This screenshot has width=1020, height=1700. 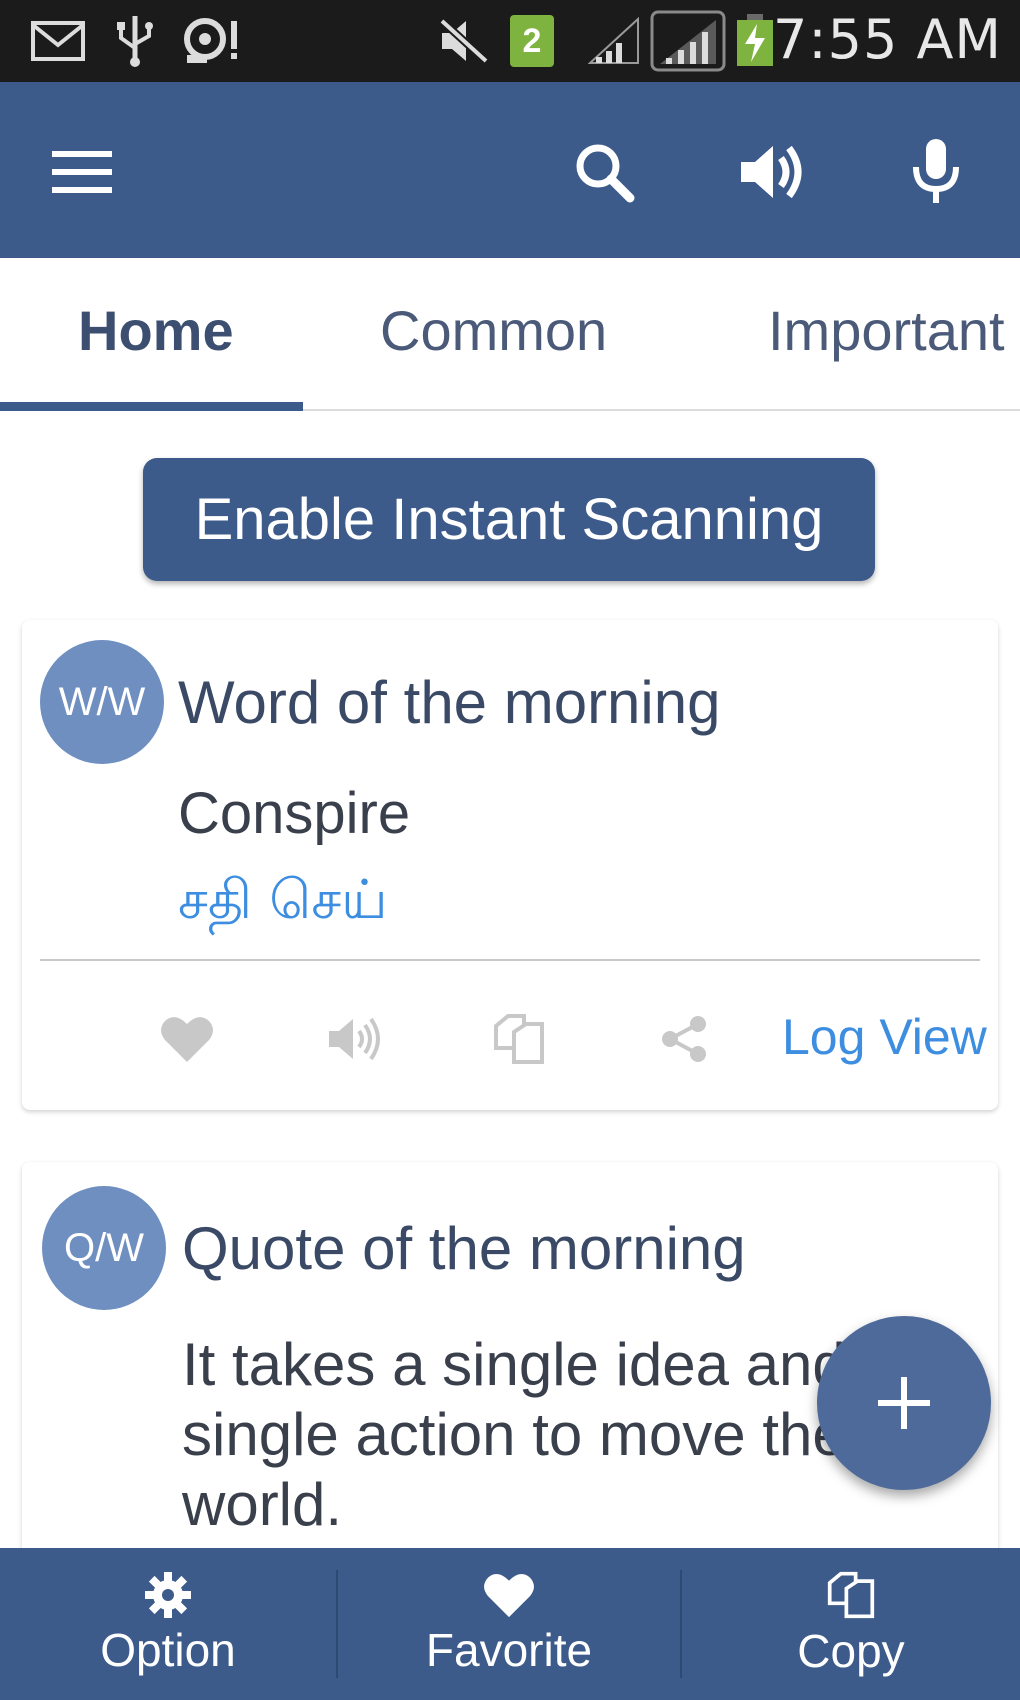 I want to click on bottom-navigation: Option Favorite Copy, so click(x=510, y=1624).